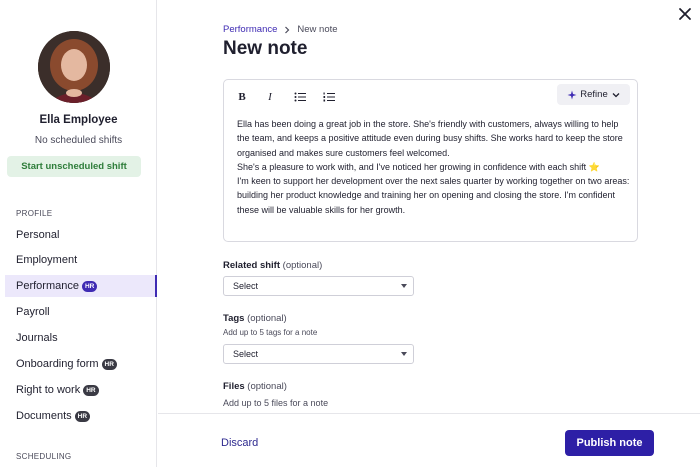  I want to click on related-shift-select: Select, so click(318, 286).